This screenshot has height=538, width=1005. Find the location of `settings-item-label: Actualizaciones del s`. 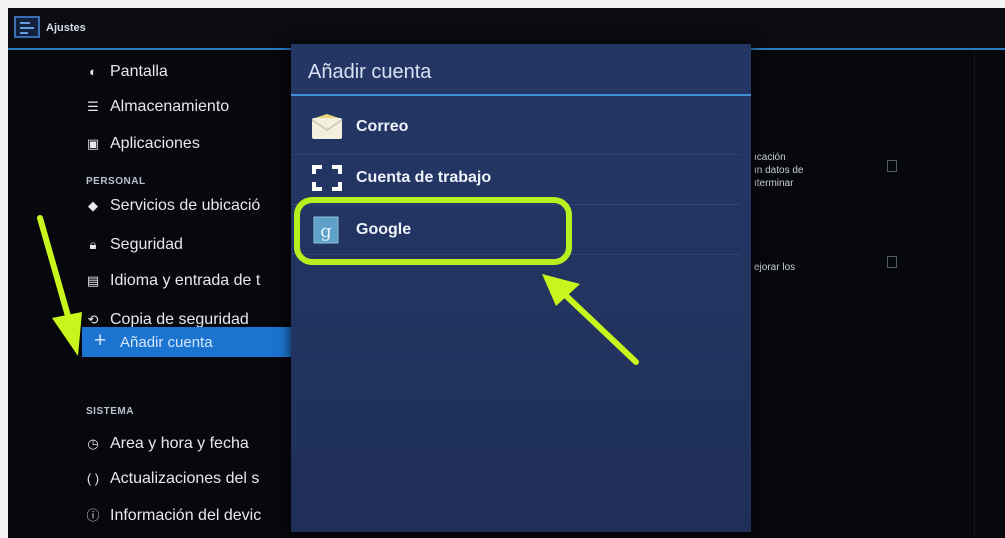

settings-item-label: Actualizaciones del s is located at coordinates (185, 478).